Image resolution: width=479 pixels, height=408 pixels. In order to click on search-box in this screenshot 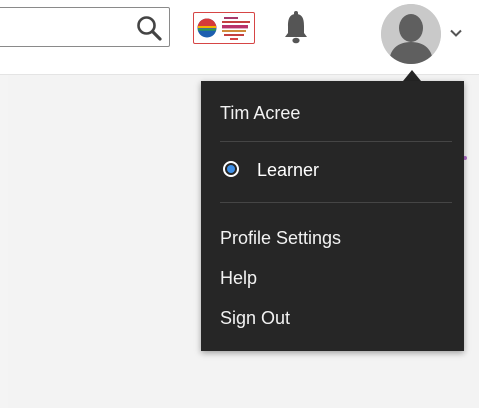, I will do `click(85, 27)`.